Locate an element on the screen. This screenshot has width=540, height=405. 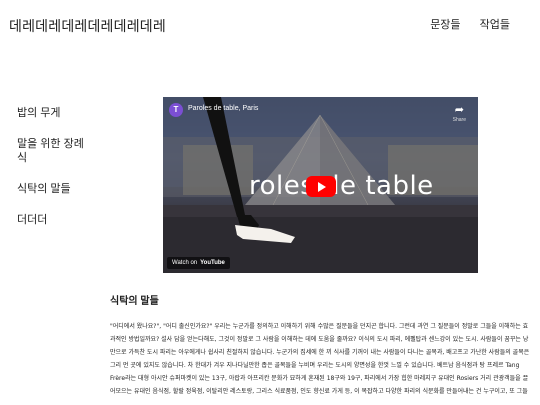
watch-on-label: Watch on is located at coordinates (185, 263).